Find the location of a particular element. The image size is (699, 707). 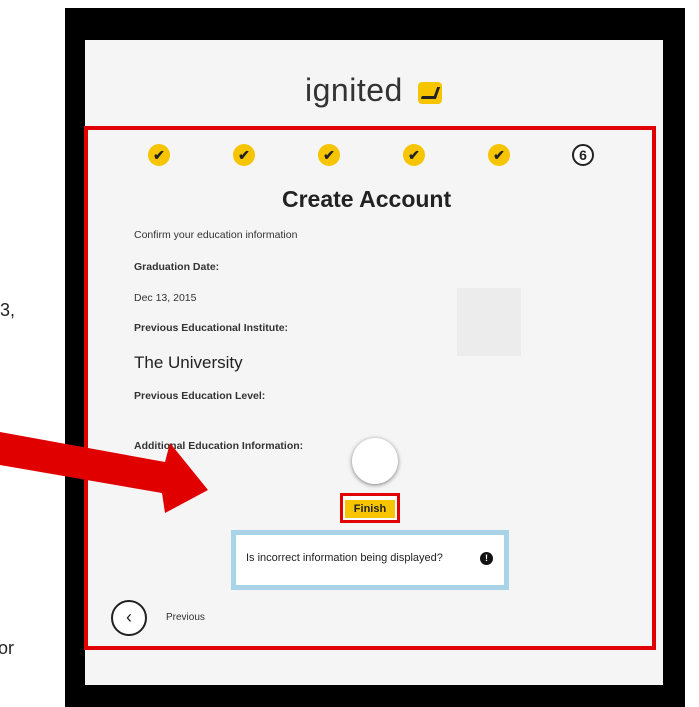

annotation-arrow-icon is located at coordinates (104, 472).